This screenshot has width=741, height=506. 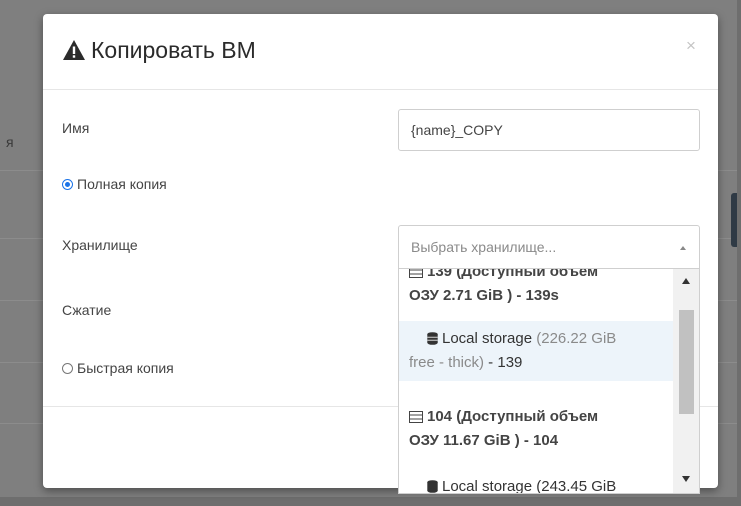 What do you see at coordinates (576, 338) in the screenshot?
I see `option-139-detail-a: (226.22 GiB` at bounding box center [576, 338].